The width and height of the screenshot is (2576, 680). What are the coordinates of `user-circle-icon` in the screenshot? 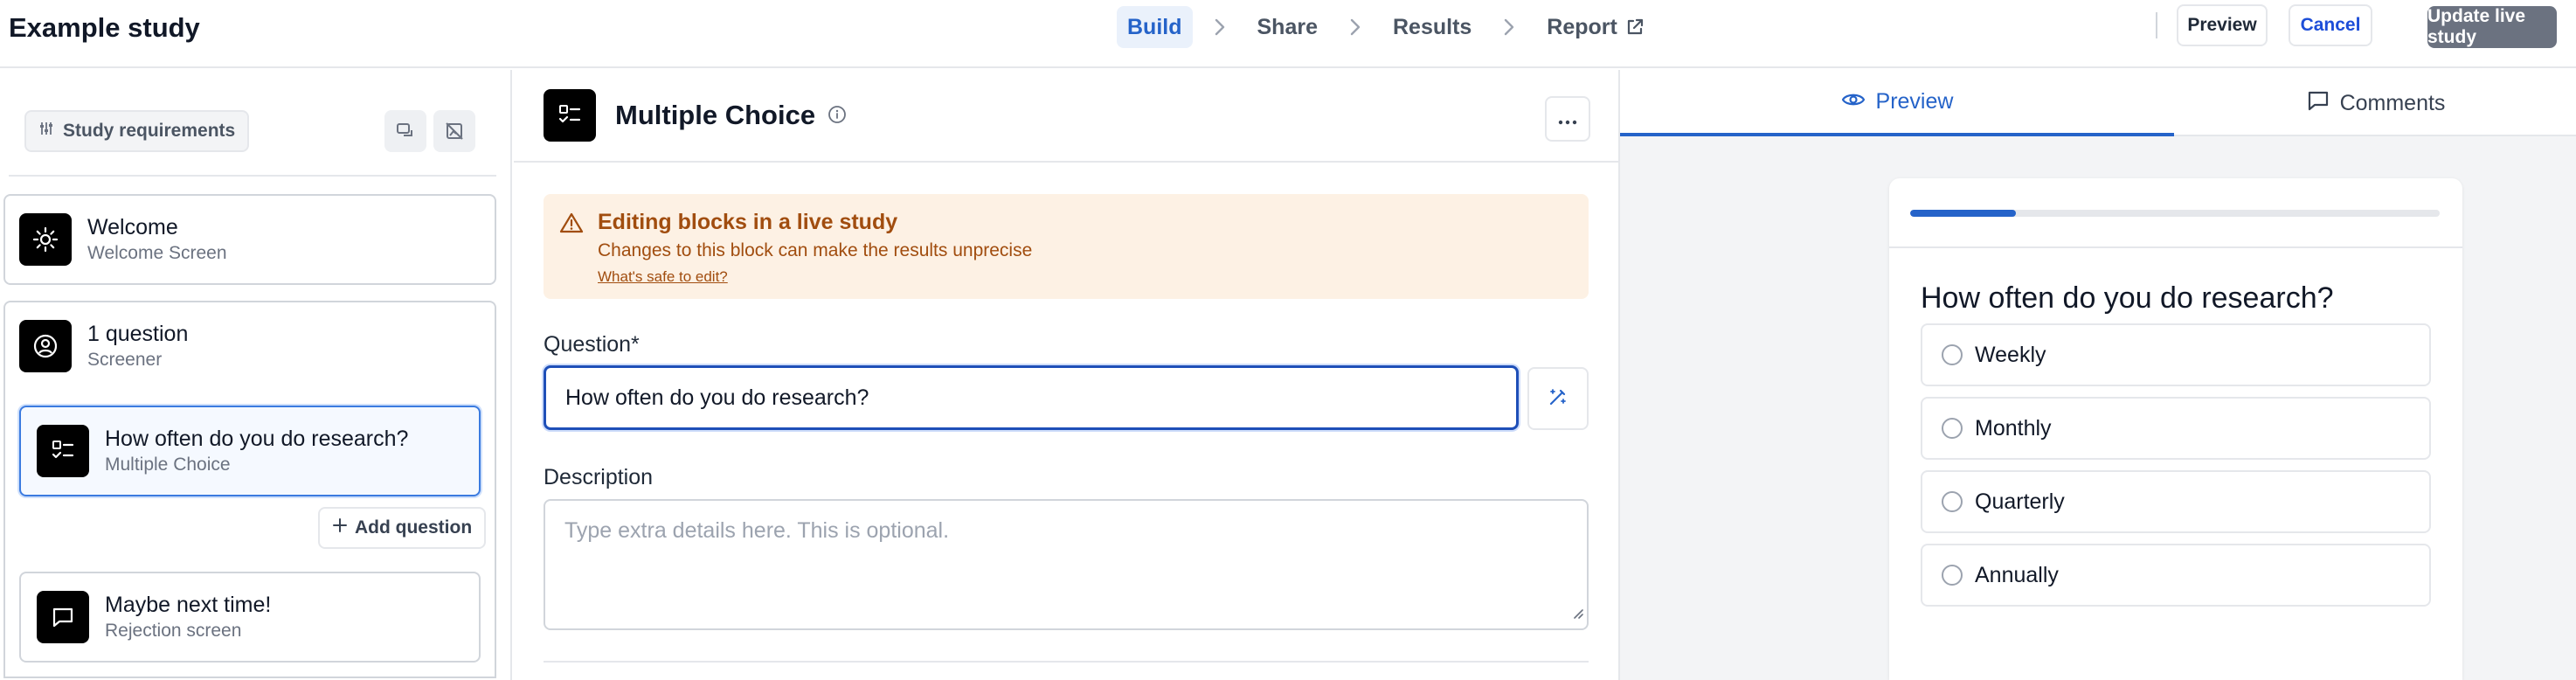 It's located at (45, 346).